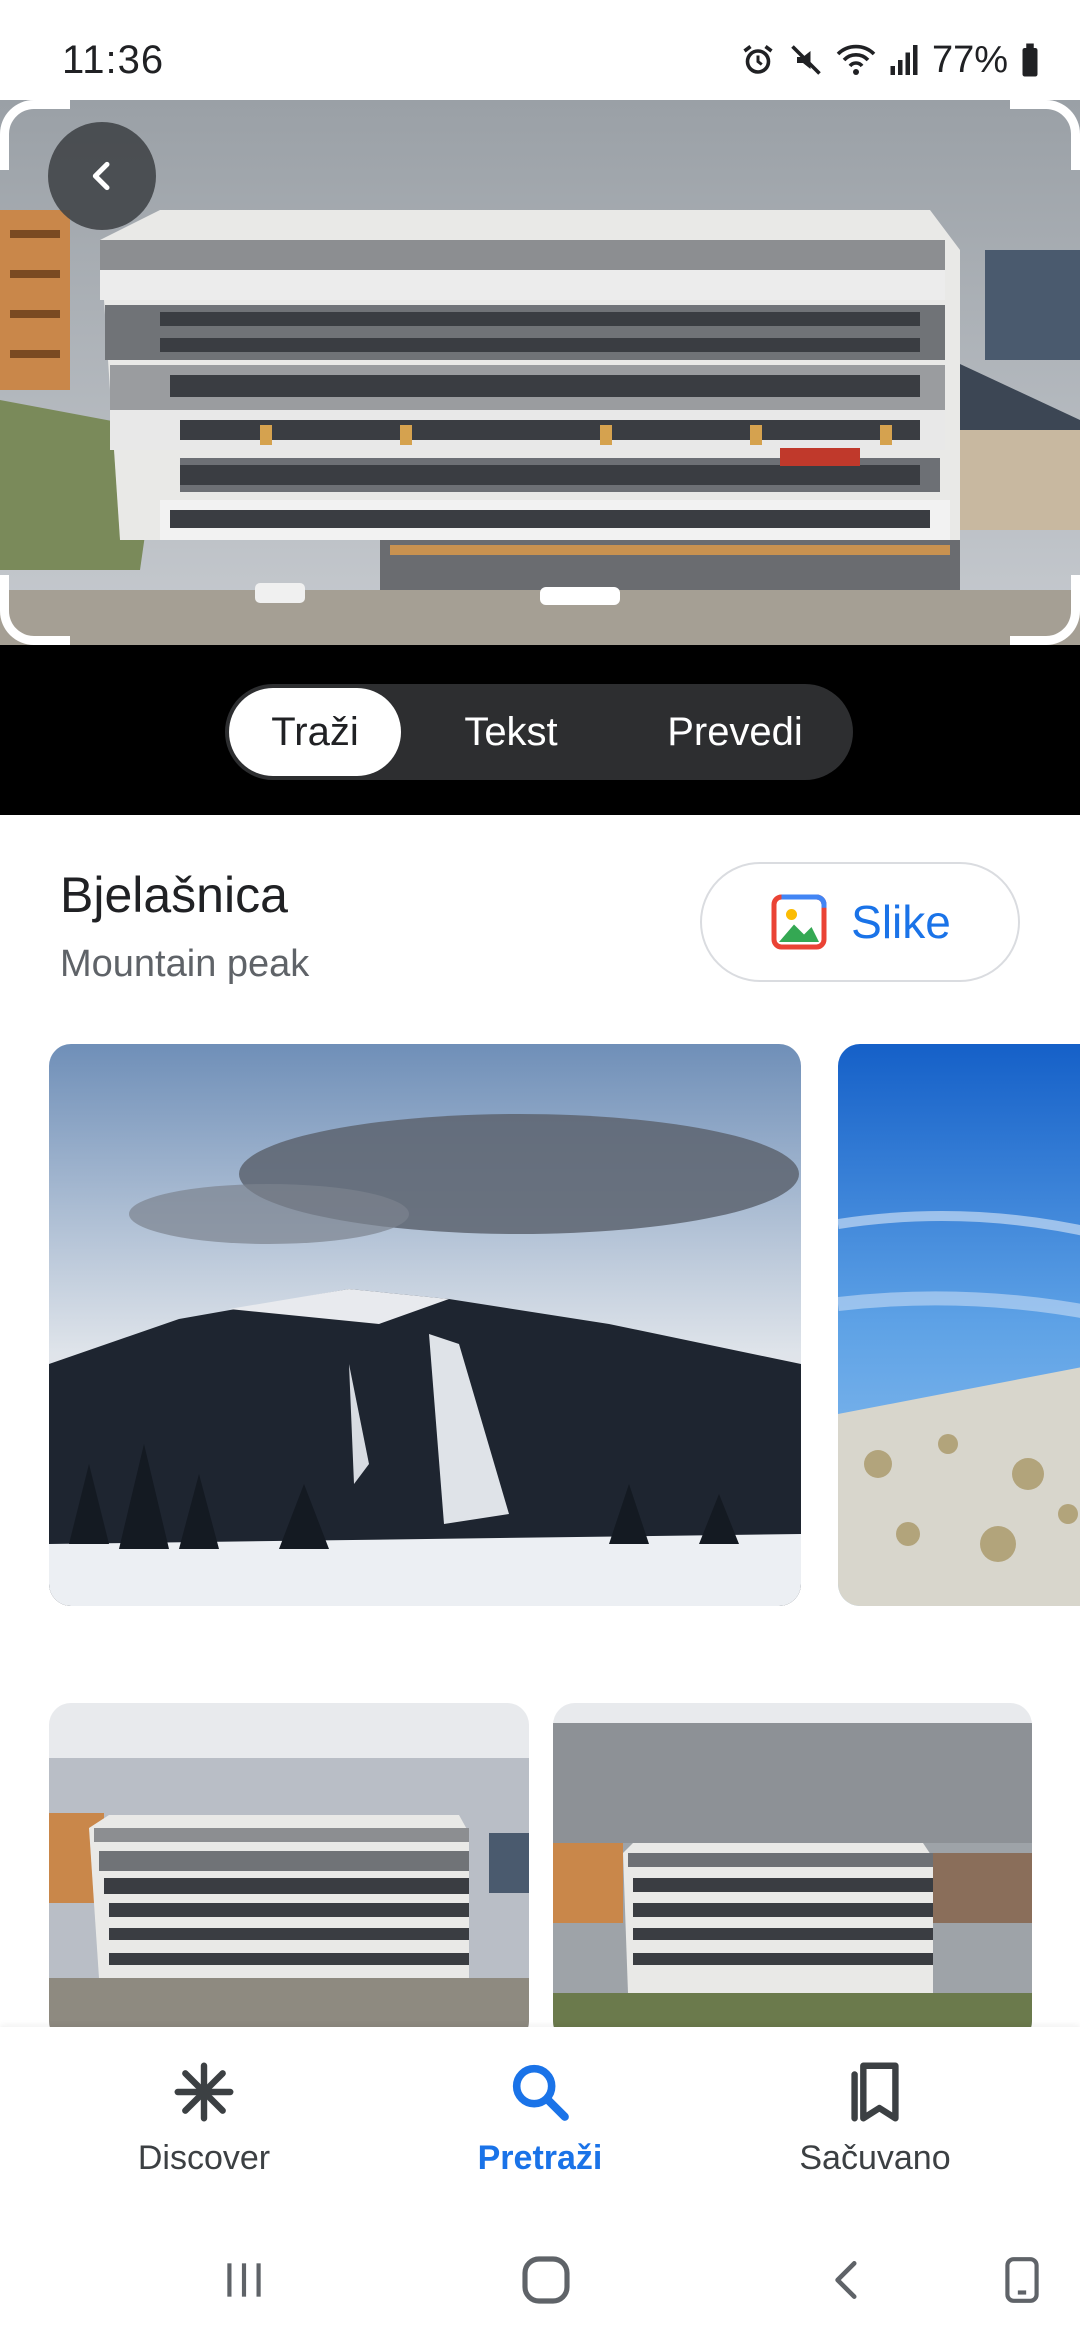 Image resolution: width=1080 pixels, height=2340 pixels. I want to click on rotate-button, so click(1022, 2280).